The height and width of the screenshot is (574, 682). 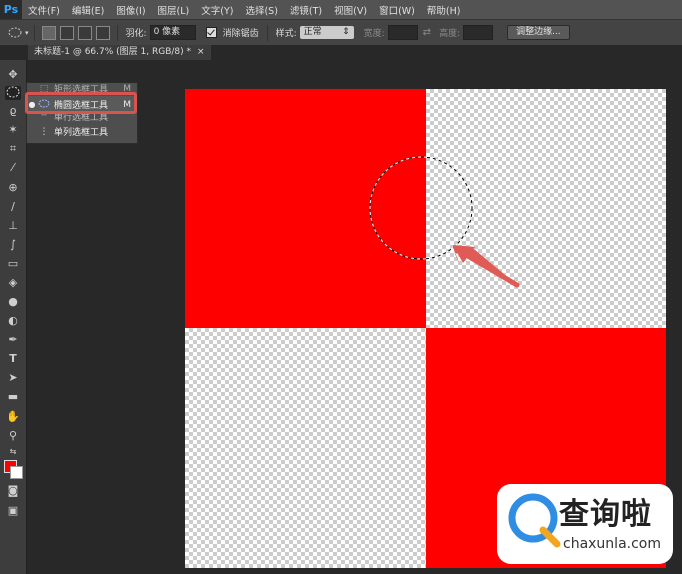 I want to click on watermark-logo: 查询啦 chaxunla.com, so click(x=585, y=524).